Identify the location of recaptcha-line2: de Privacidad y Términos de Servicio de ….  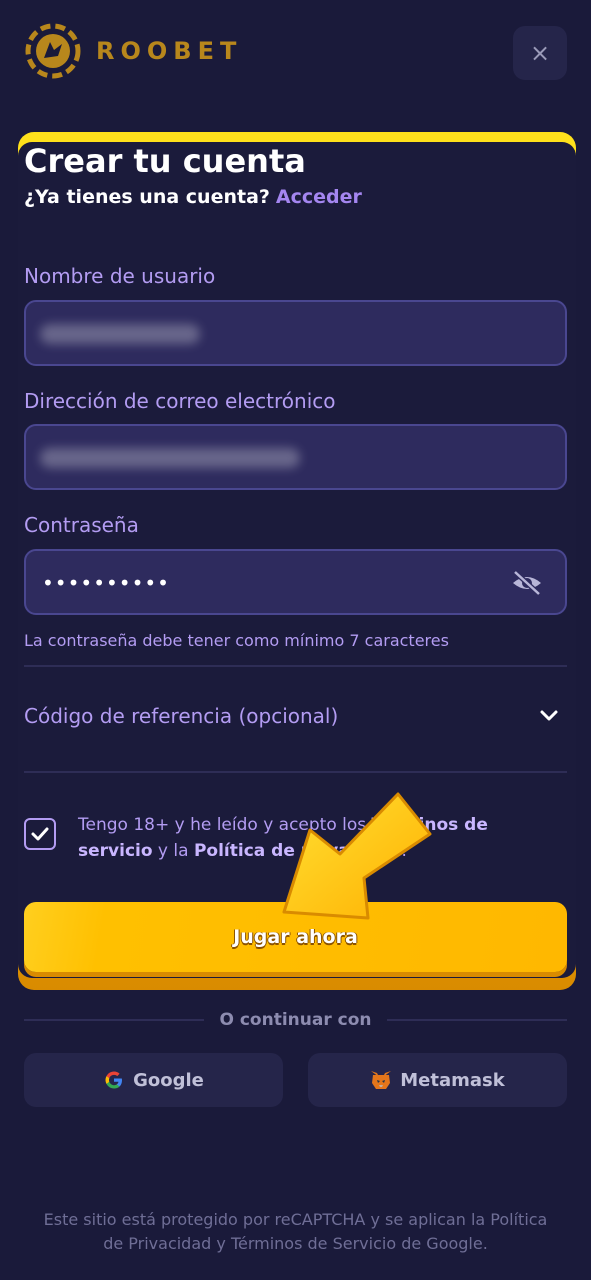
(295, 1243).